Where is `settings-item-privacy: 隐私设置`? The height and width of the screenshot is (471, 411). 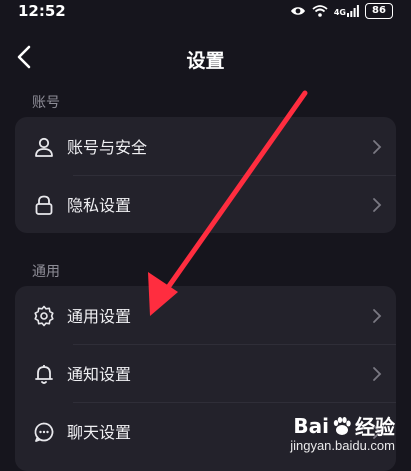 settings-item-privacy: 隐私设置 is located at coordinates (205, 204).